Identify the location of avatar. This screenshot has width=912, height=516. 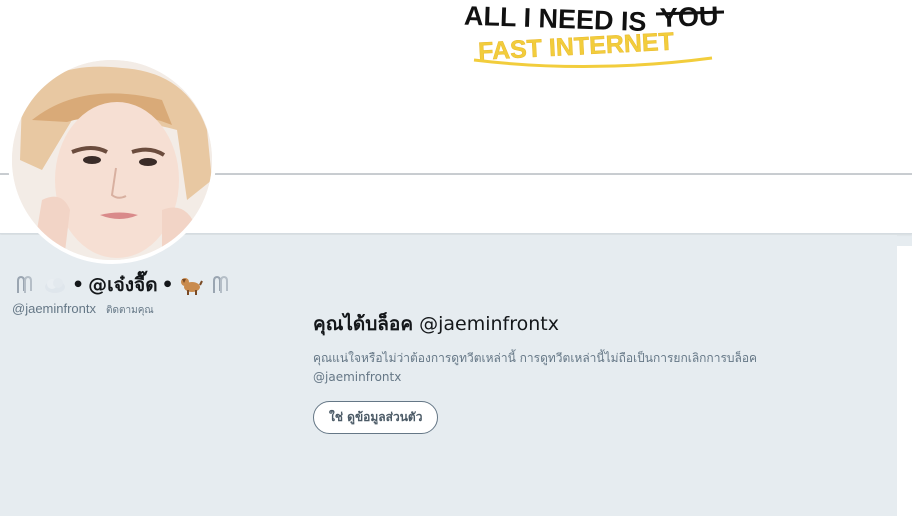
(112, 160).